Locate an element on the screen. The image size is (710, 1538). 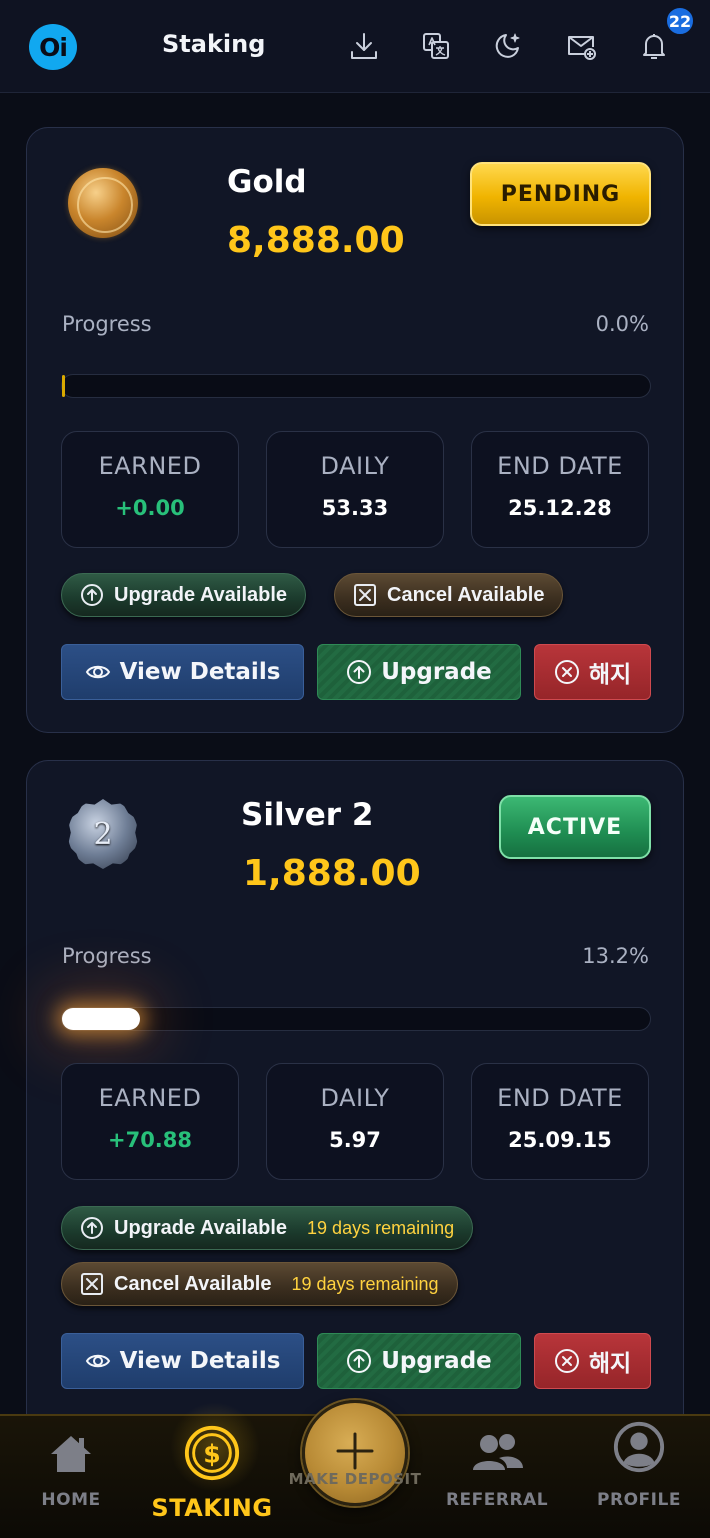
cancel-available-pill: Cancel Available is located at coordinates (449, 595).